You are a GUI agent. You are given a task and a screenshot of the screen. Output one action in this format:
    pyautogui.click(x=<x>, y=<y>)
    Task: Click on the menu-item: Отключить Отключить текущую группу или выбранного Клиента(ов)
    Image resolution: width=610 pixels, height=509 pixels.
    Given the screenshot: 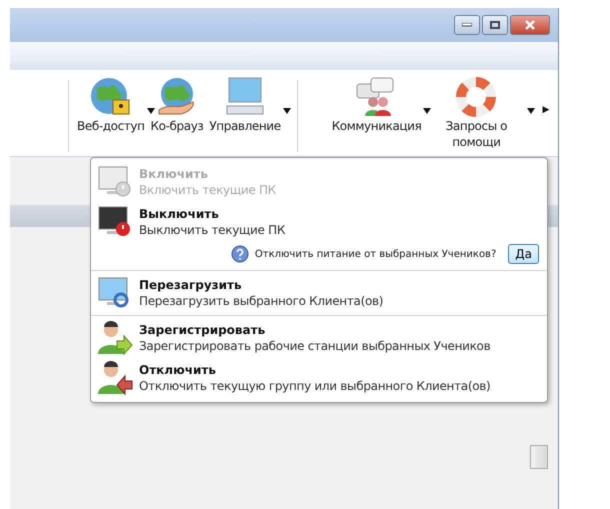 What is the action you would take?
    pyautogui.click(x=319, y=378)
    